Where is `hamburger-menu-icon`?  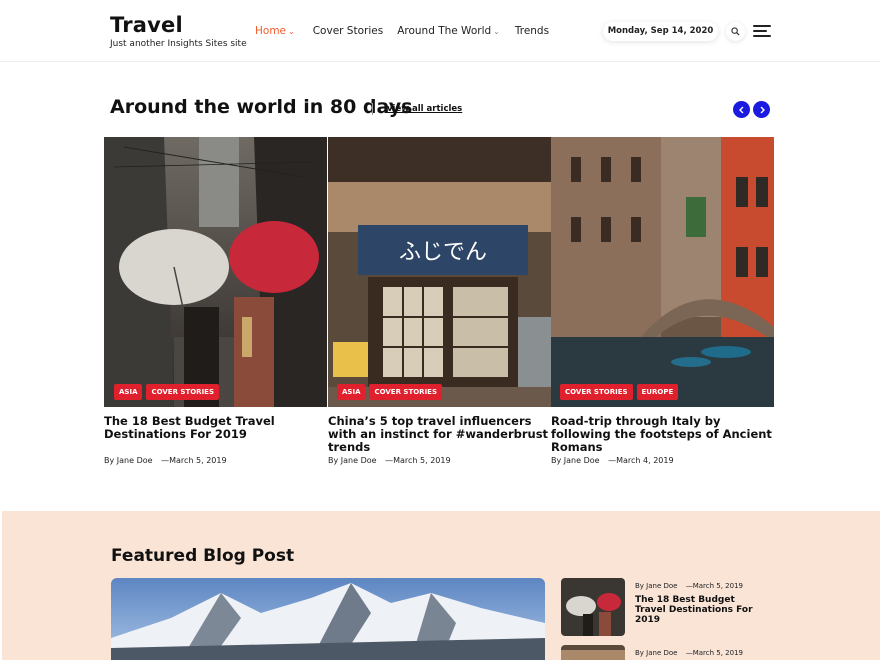 hamburger-menu-icon is located at coordinates (762, 31).